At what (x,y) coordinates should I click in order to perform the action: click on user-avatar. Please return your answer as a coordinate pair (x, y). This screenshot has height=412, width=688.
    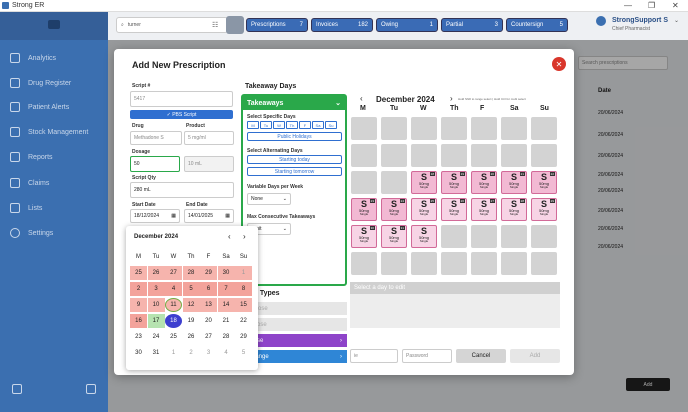
    Looking at the image, I should click on (601, 21).